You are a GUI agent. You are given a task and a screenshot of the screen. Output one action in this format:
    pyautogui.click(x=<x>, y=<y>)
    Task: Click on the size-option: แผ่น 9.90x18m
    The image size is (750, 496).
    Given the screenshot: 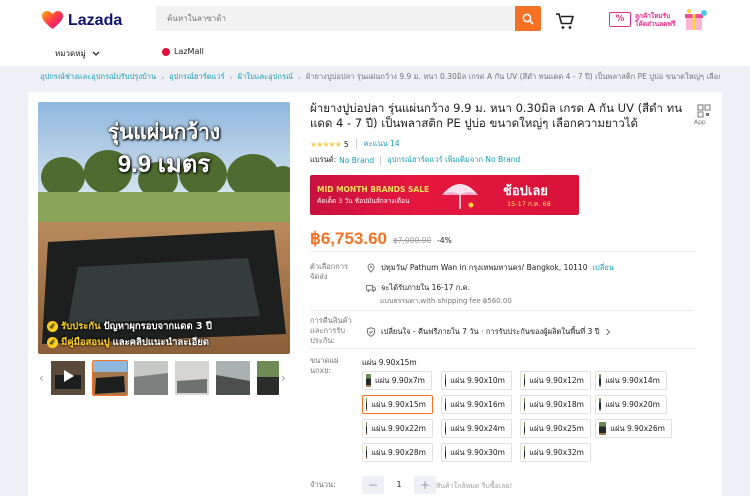 What is the action you would take?
    pyautogui.click(x=555, y=404)
    